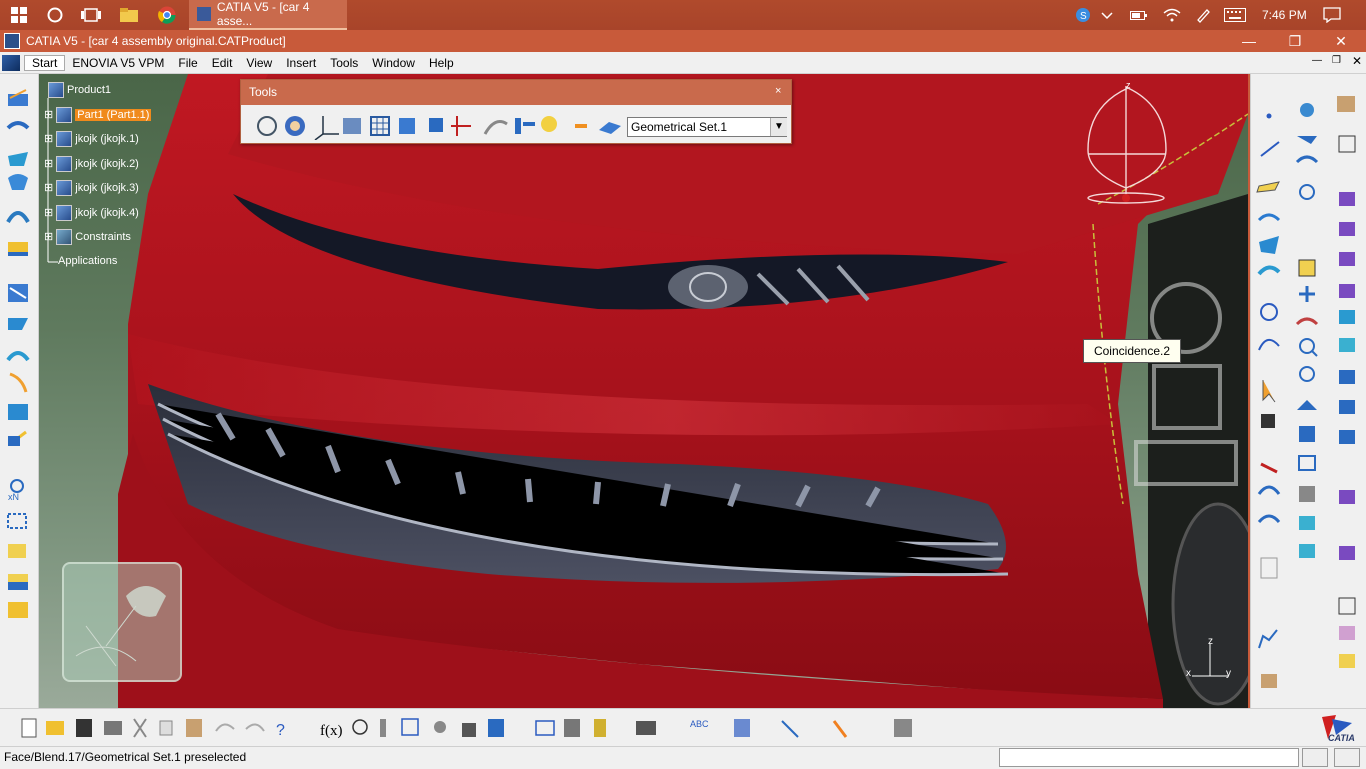 This screenshot has width=1366, height=769. What do you see at coordinates (344, 63) in the screenshot?
I see `menu-tools: Tools` at bounding box center [344, 63].